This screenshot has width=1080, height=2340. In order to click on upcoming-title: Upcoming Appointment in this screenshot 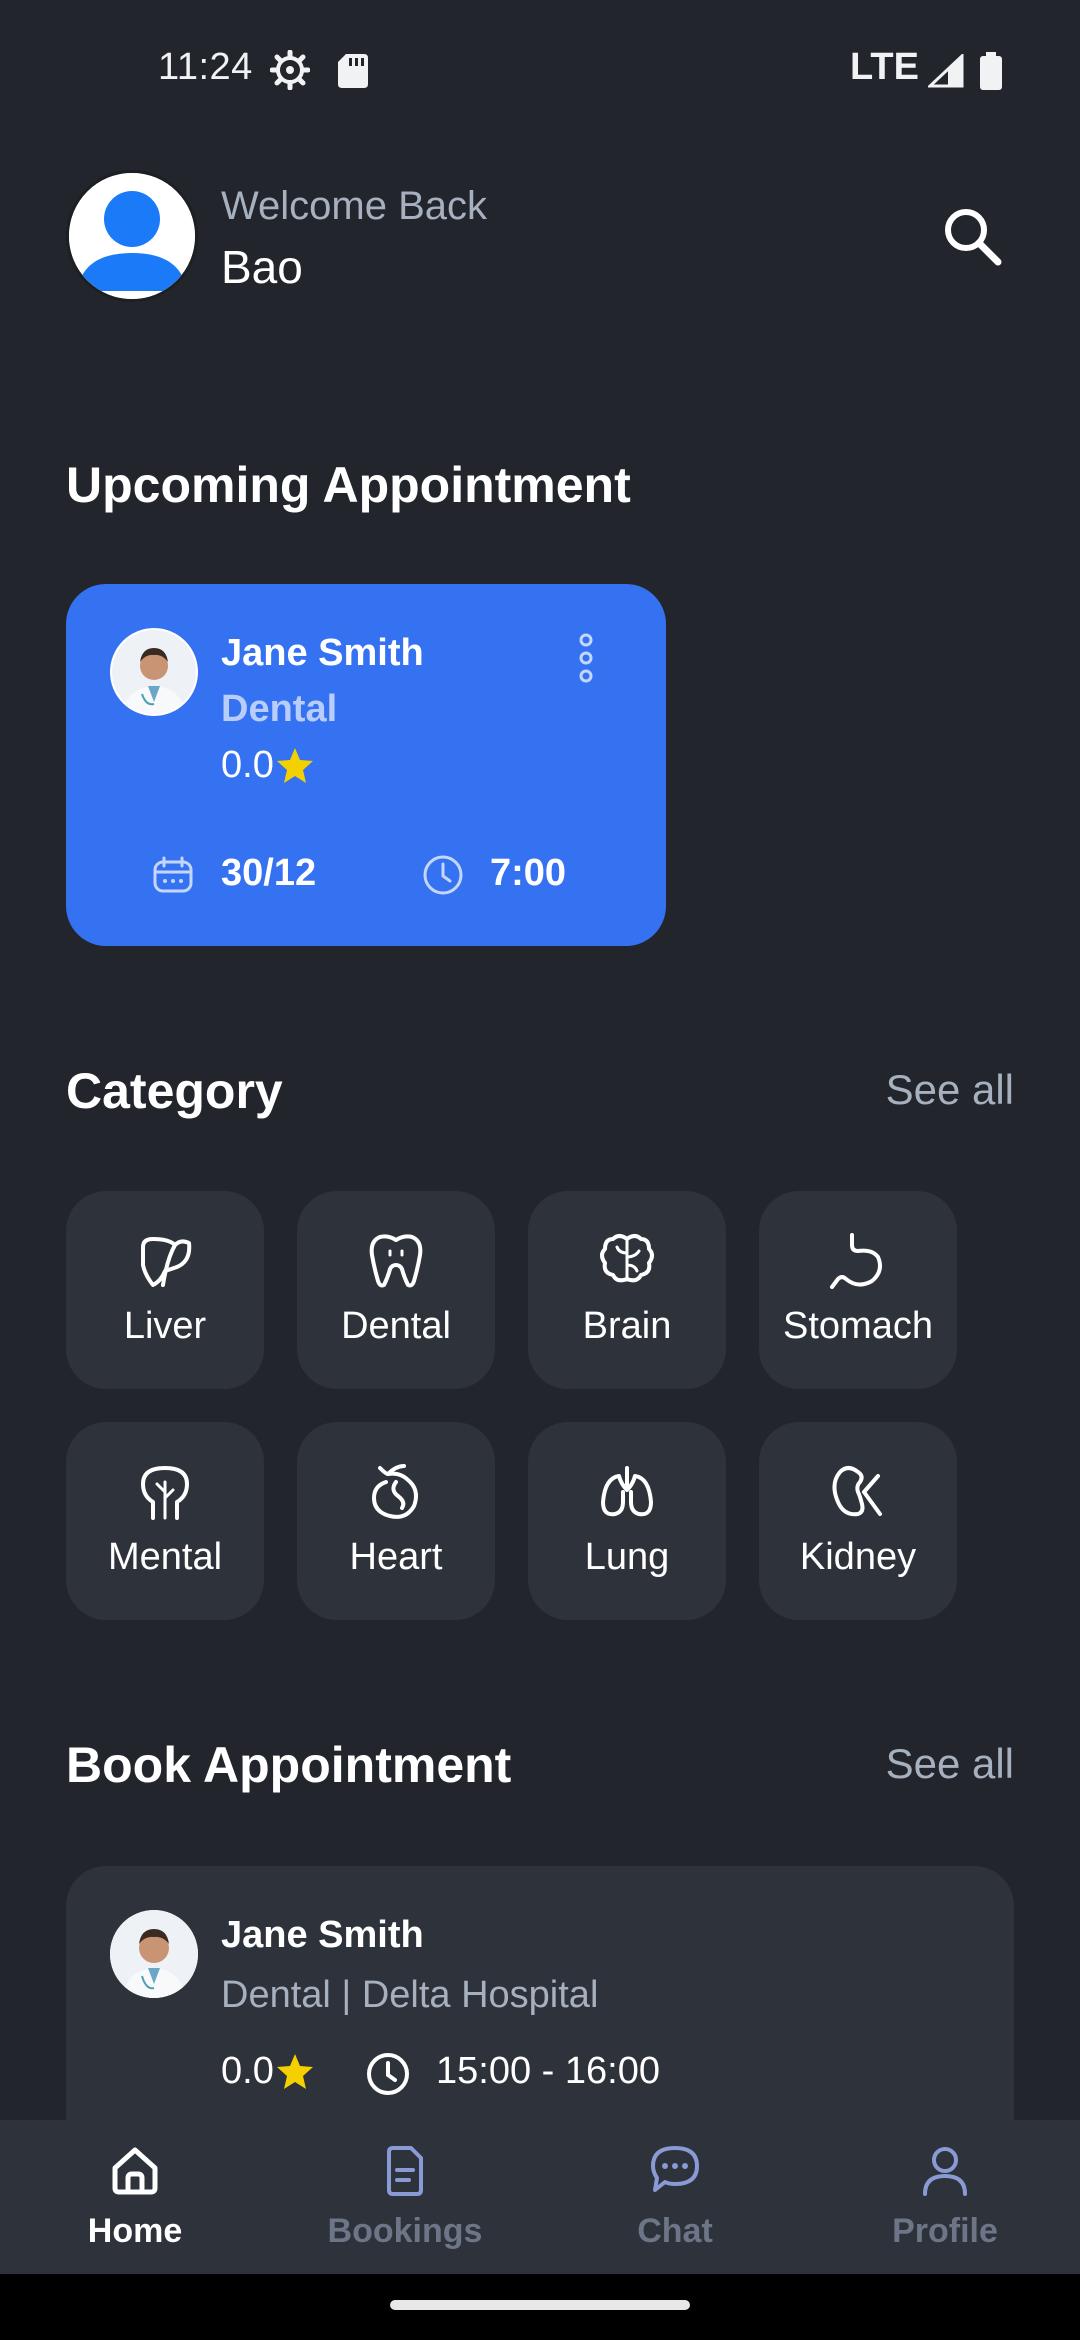, I will do `click(348, 485)`.